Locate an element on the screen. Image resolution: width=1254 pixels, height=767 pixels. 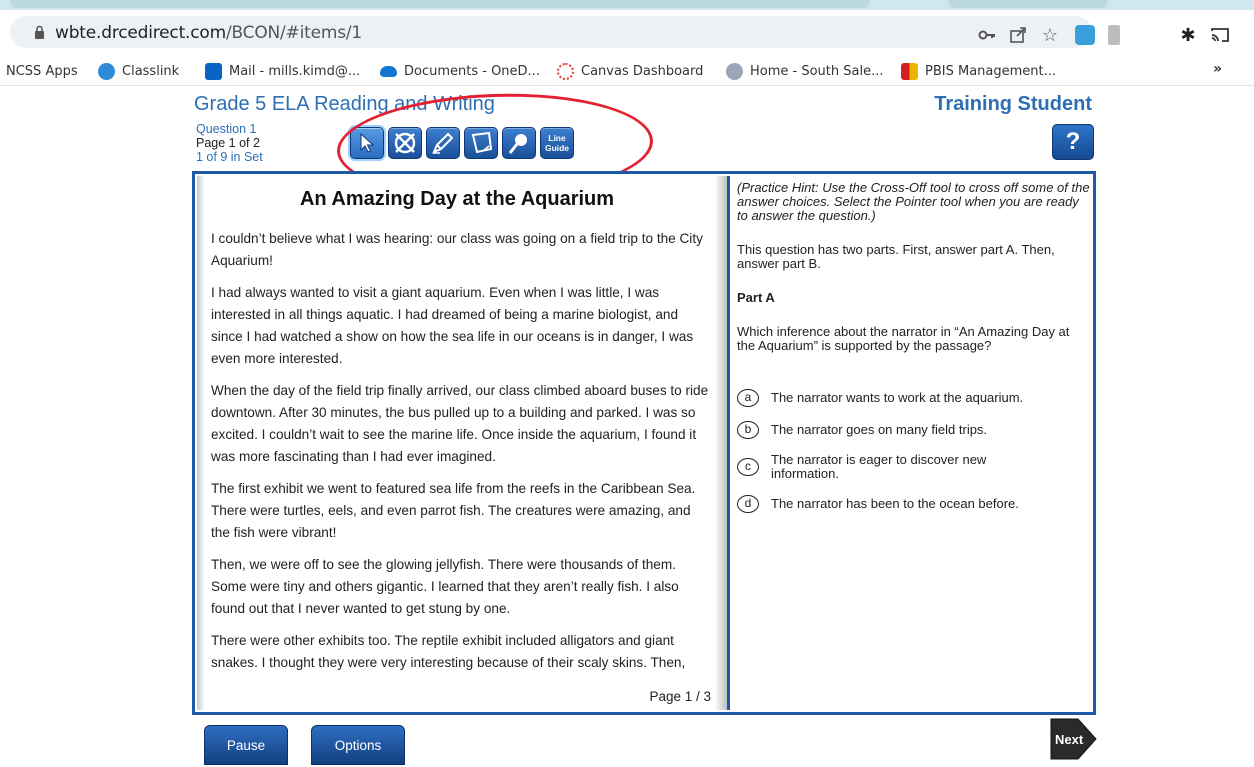
help-button: ? is located at coordinates (1073, 142).